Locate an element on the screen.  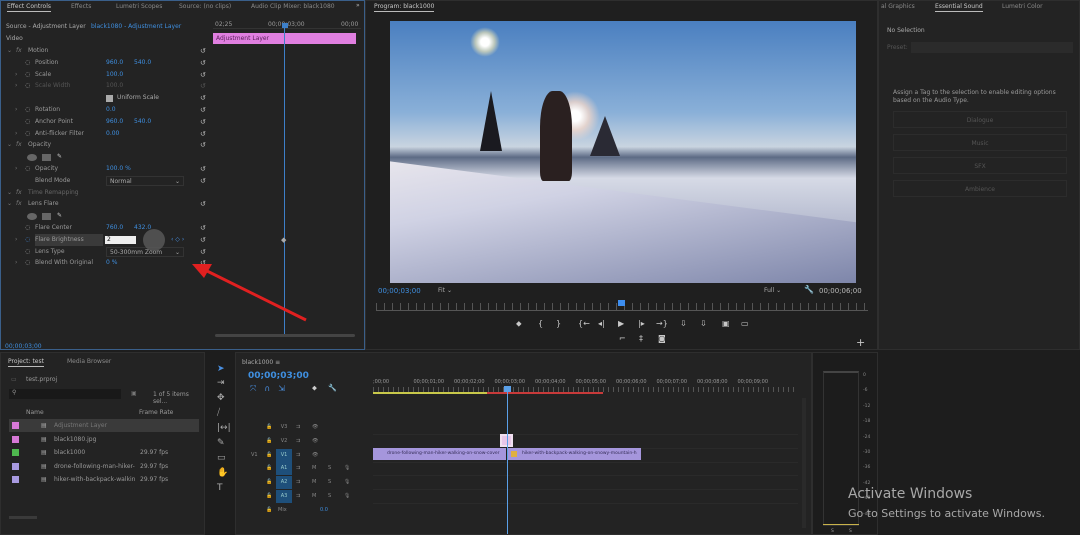
activate-windows-subtitle: Go to Settings to activate Windows. is located at coordinates (947, 513).